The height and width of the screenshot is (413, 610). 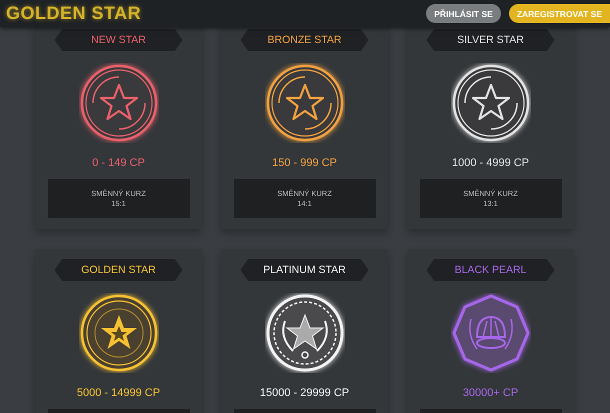 What do you see at coordinates (305, 393) in the screenshot?
I see `points-range: 15000 - 29999 CP` at bounding box center [305, 393].